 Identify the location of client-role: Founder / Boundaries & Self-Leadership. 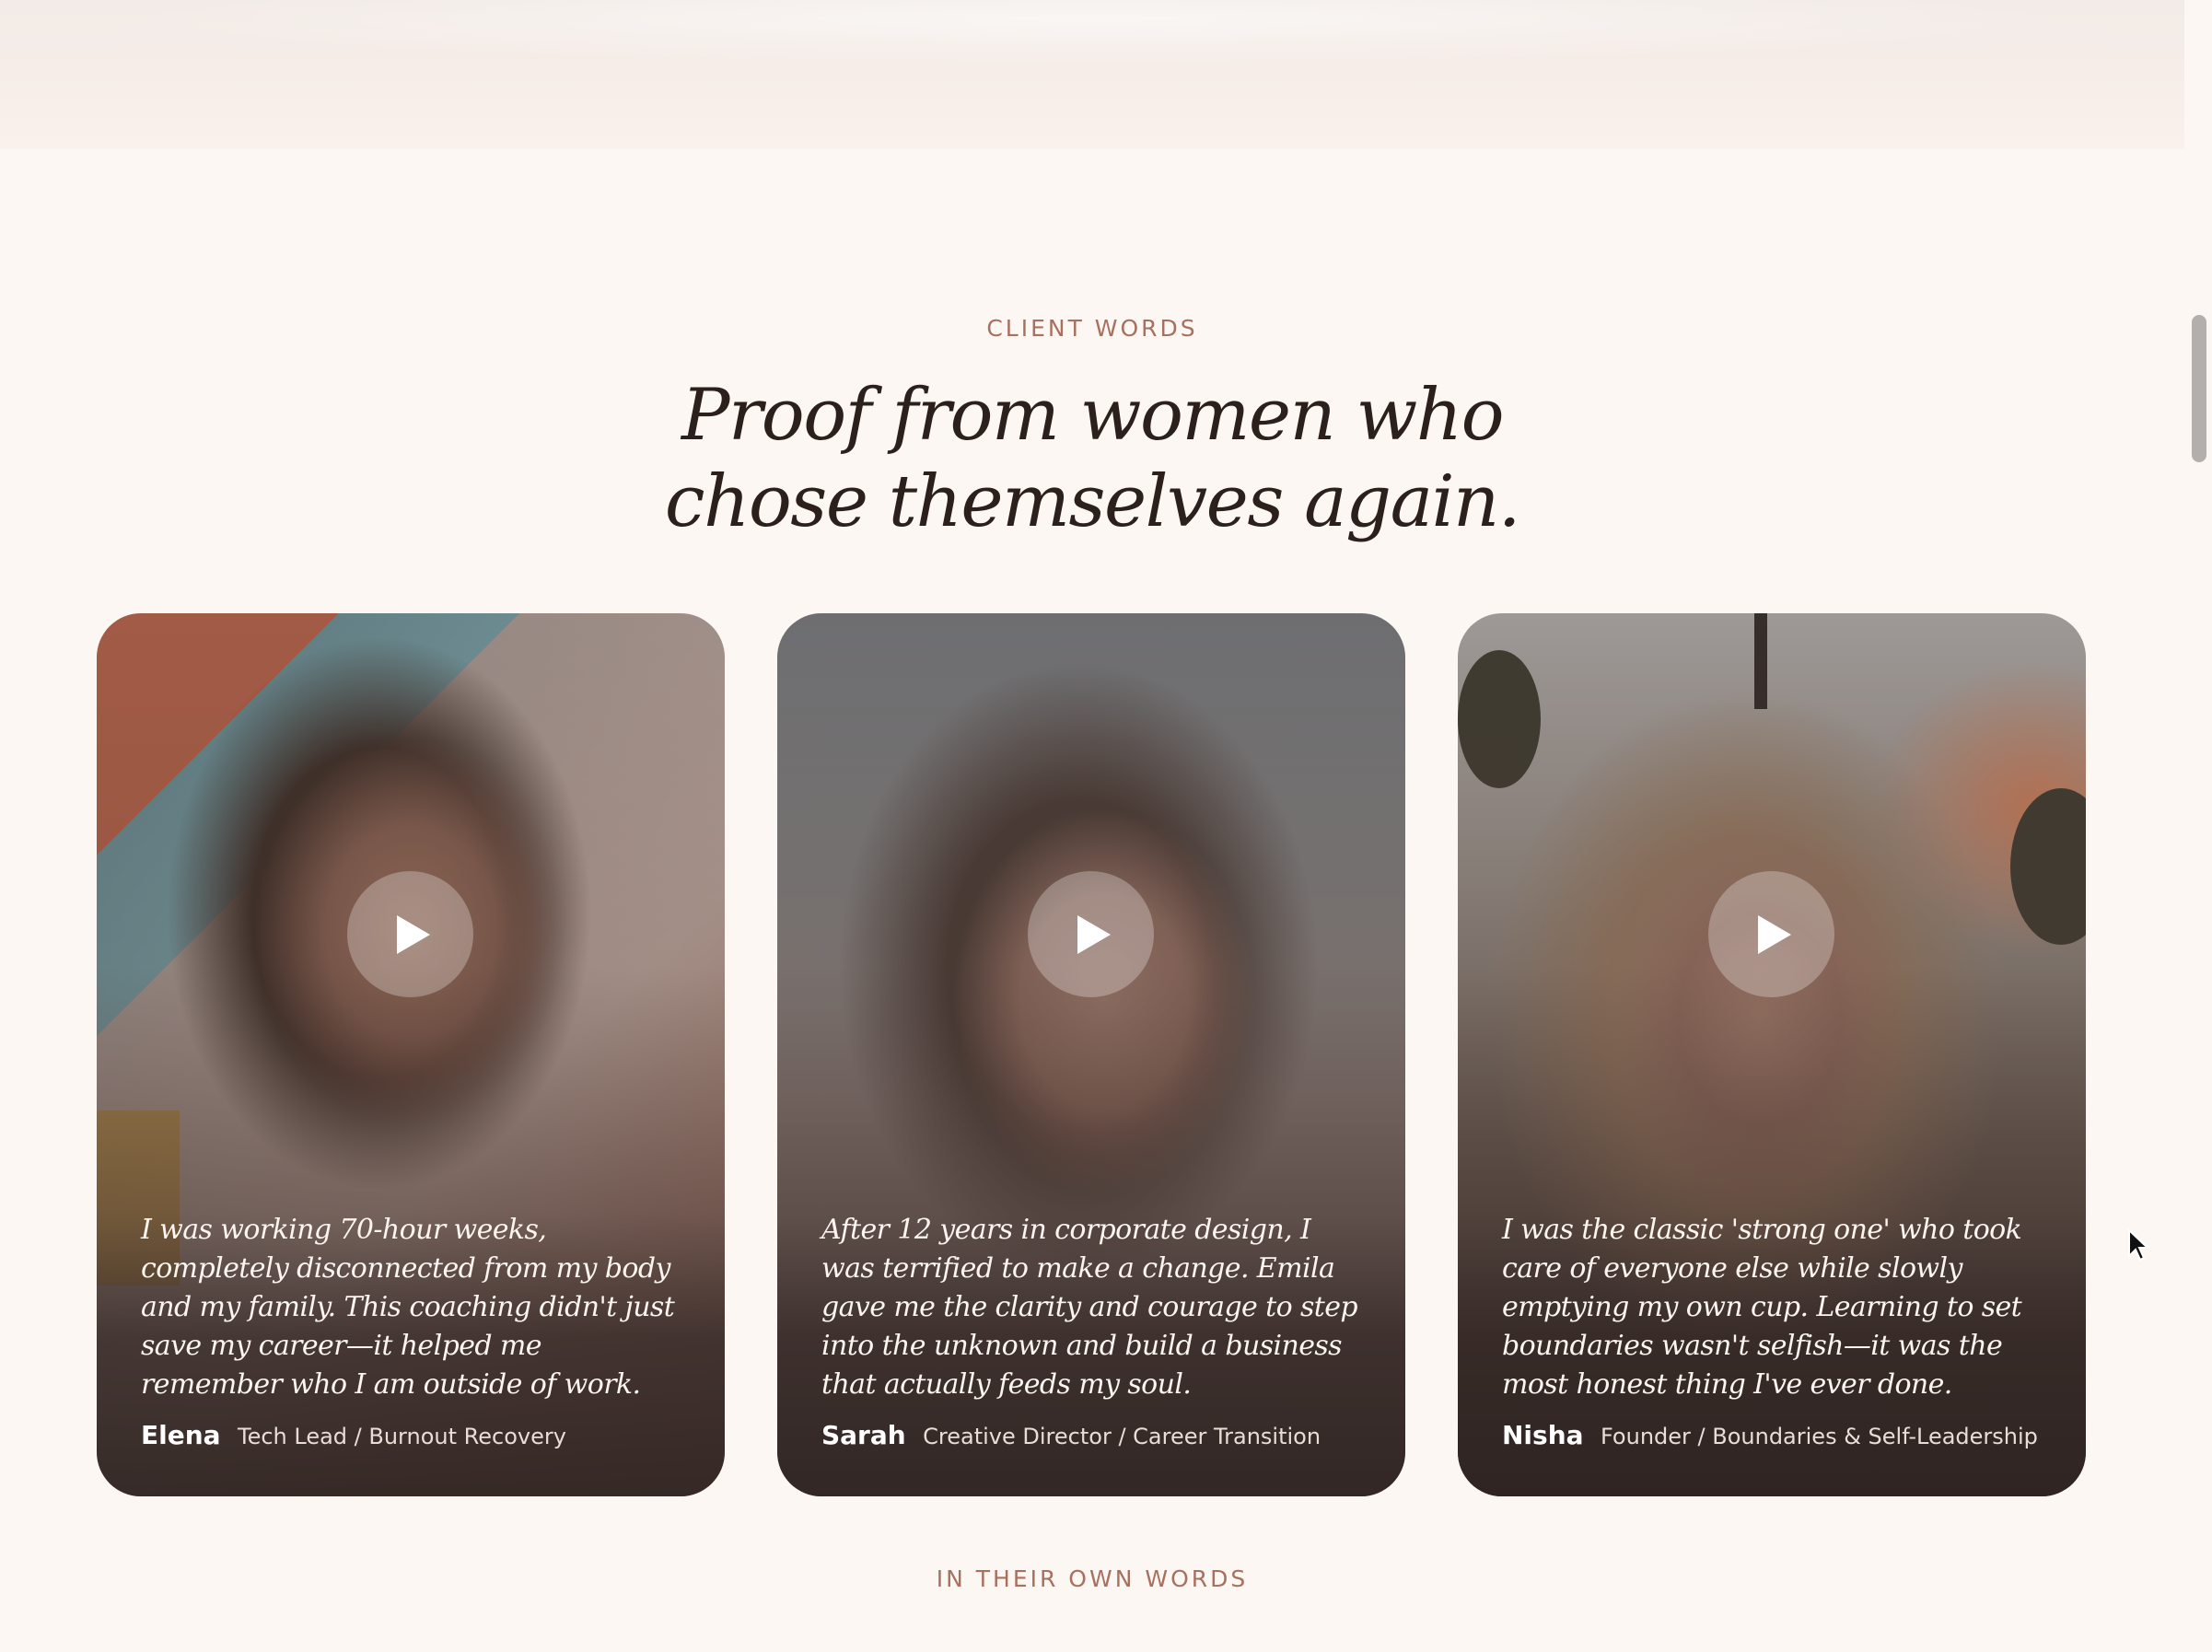
(1819, 1436).